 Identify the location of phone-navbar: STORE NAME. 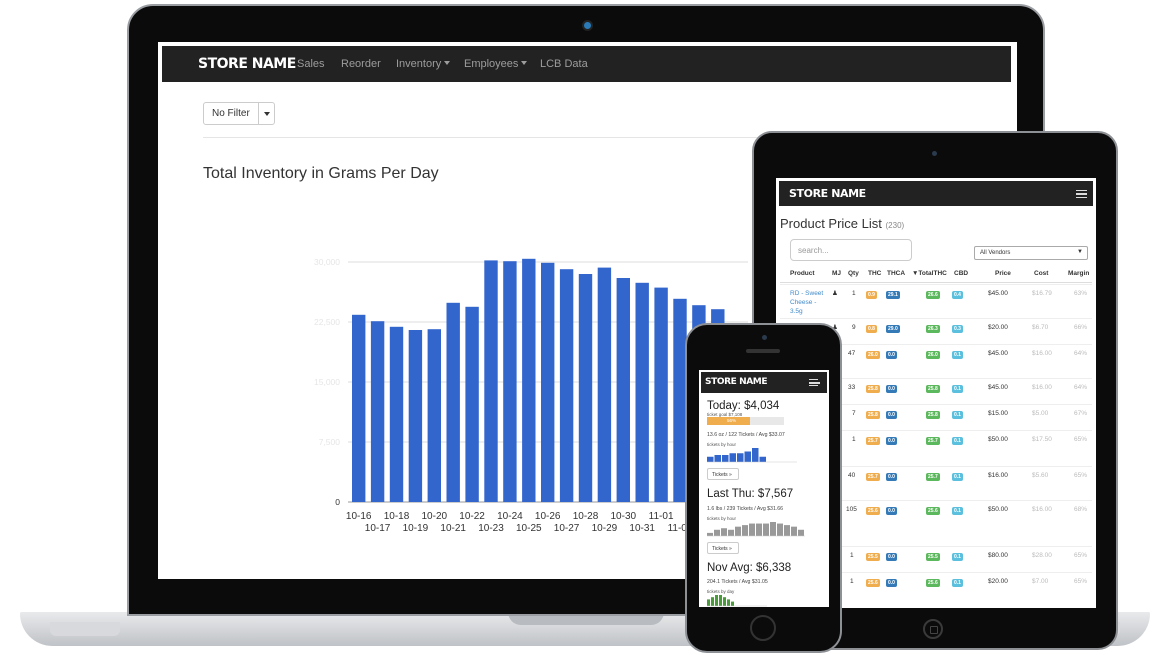
(764, 382).